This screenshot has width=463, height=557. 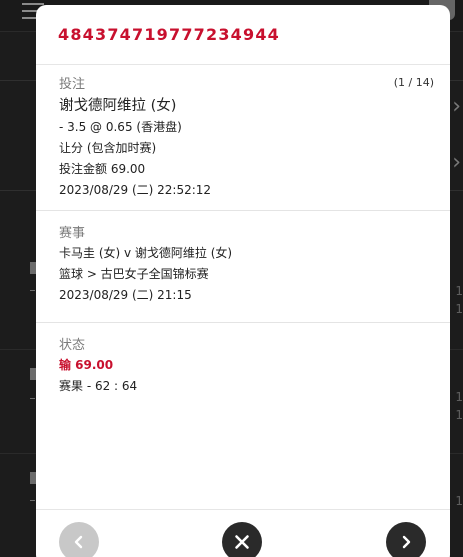 What do you see at coordinates (134, 274) in the screenshot?
I see `event-competition: 篮球 > 古巴女子全国锦标赛` at bounding box center [134, 274].